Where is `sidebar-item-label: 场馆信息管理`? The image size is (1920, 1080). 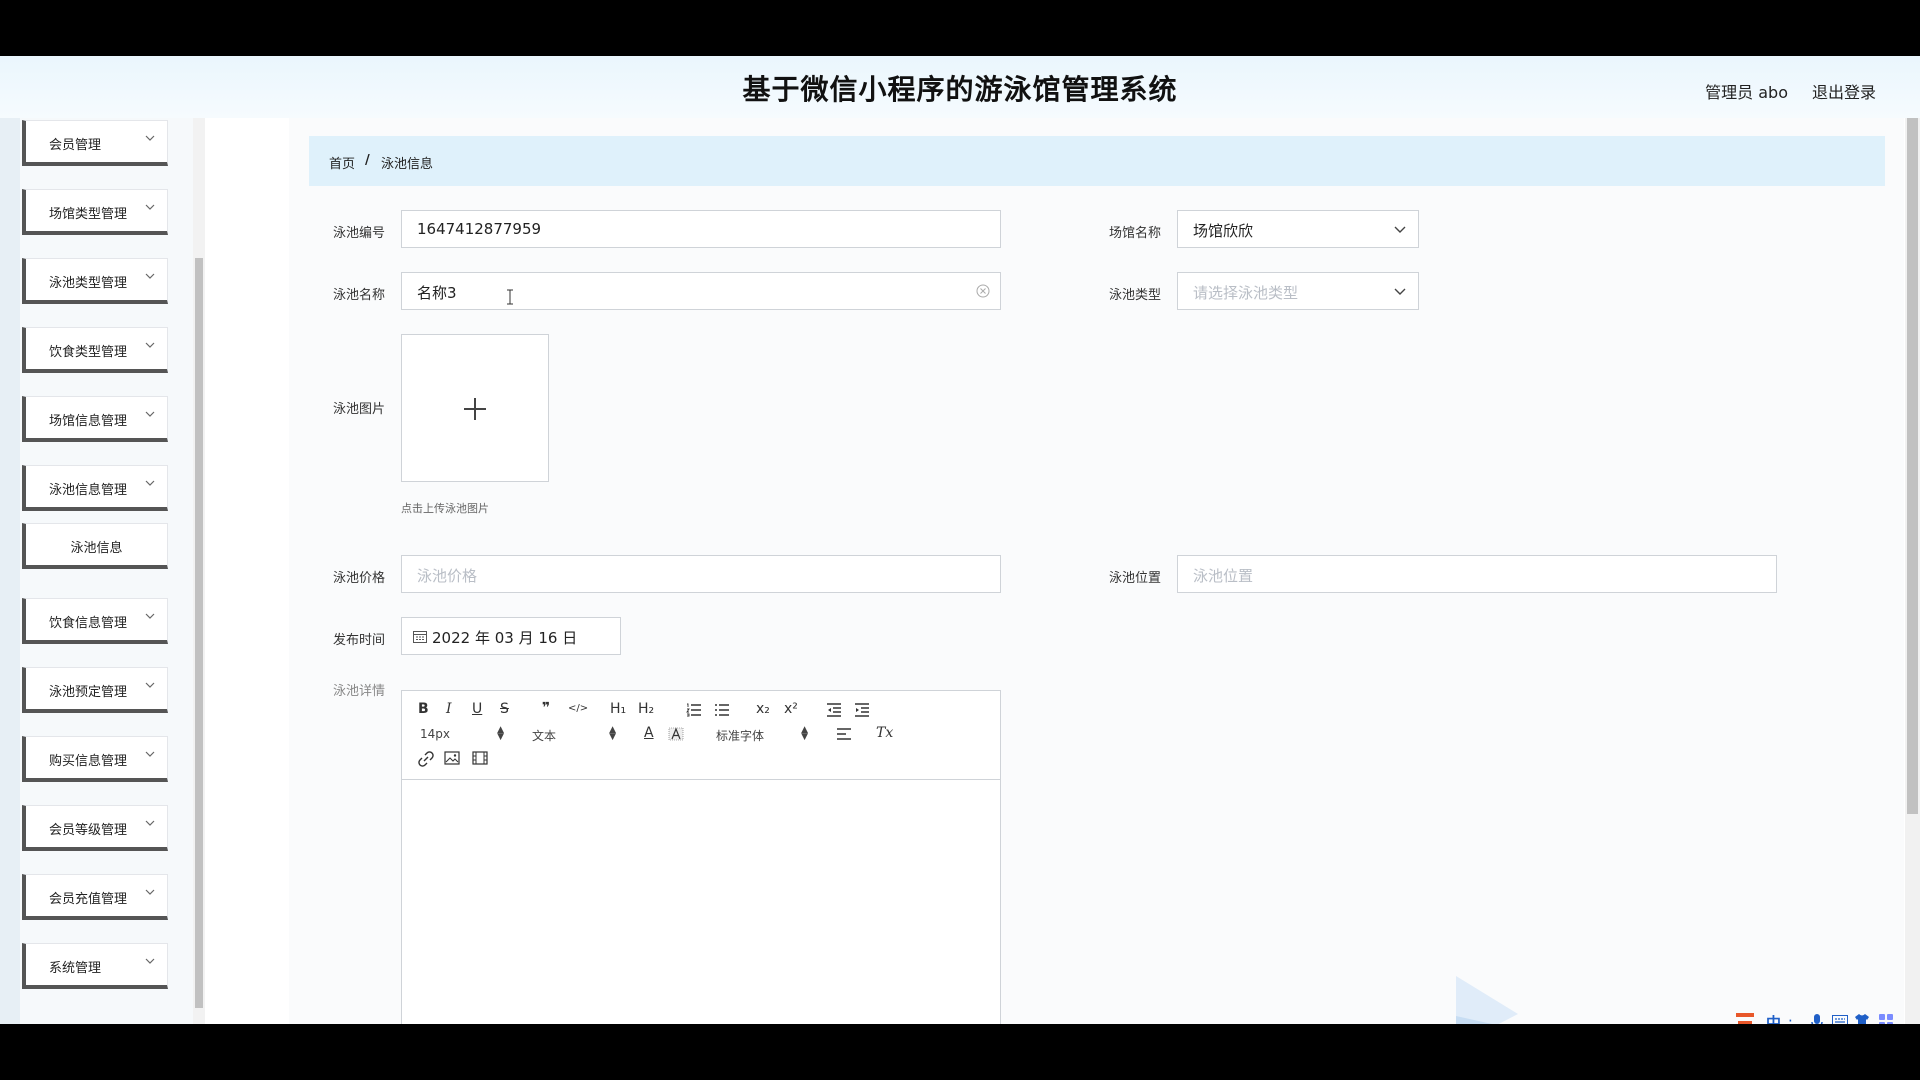
sidebar-item-label: 场馆信息管理 is located at coordinates (88, 421).